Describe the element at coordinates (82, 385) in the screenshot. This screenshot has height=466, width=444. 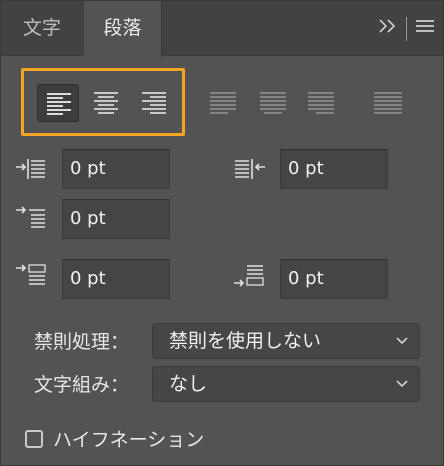
I see `mojikumi-label: 文字組み：` at that location.